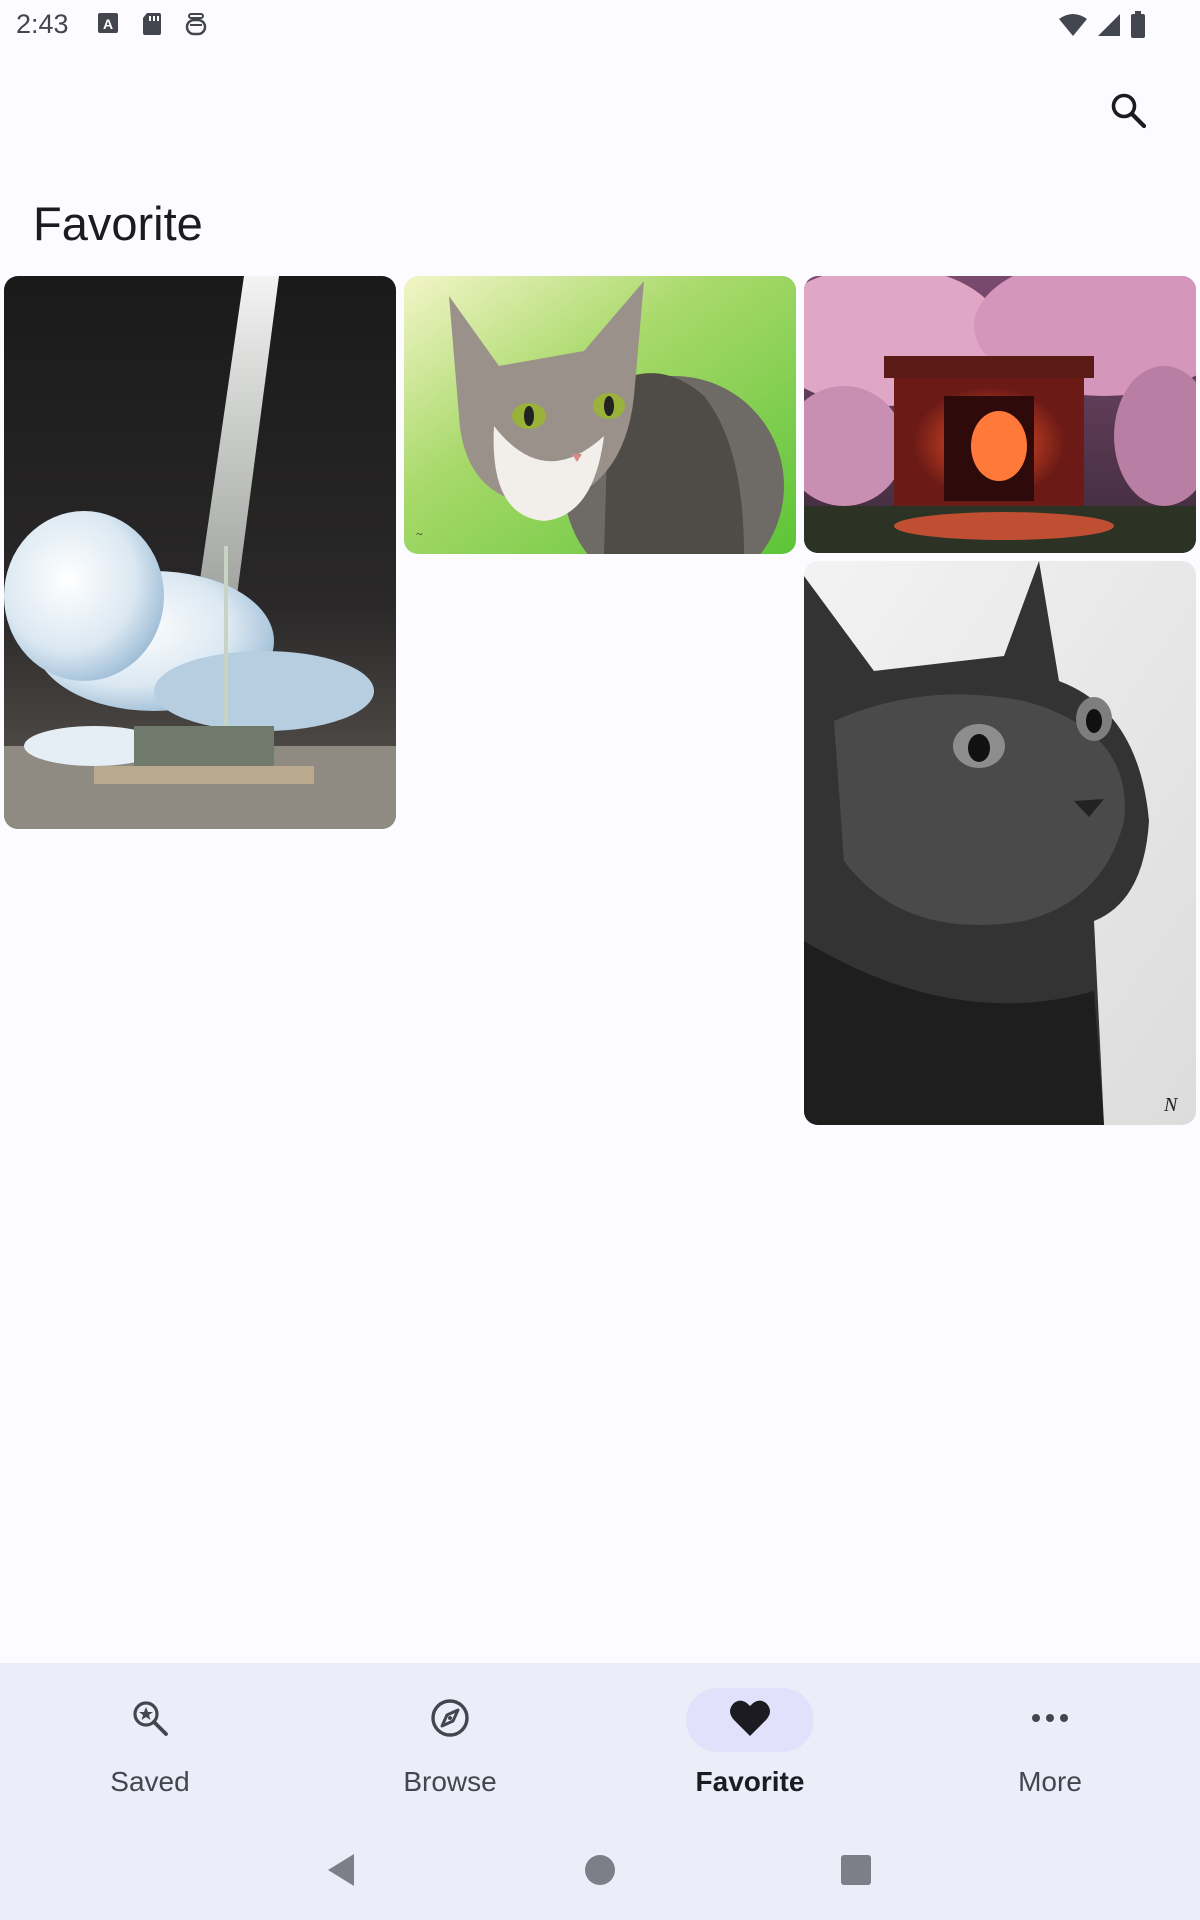 Image resolution: width=1200 pixels, height=1920 pixels. What do you see at coordinates (450, 1720) in the screenshot?
I see `compass-icon` at bounding box center [450, 1720].